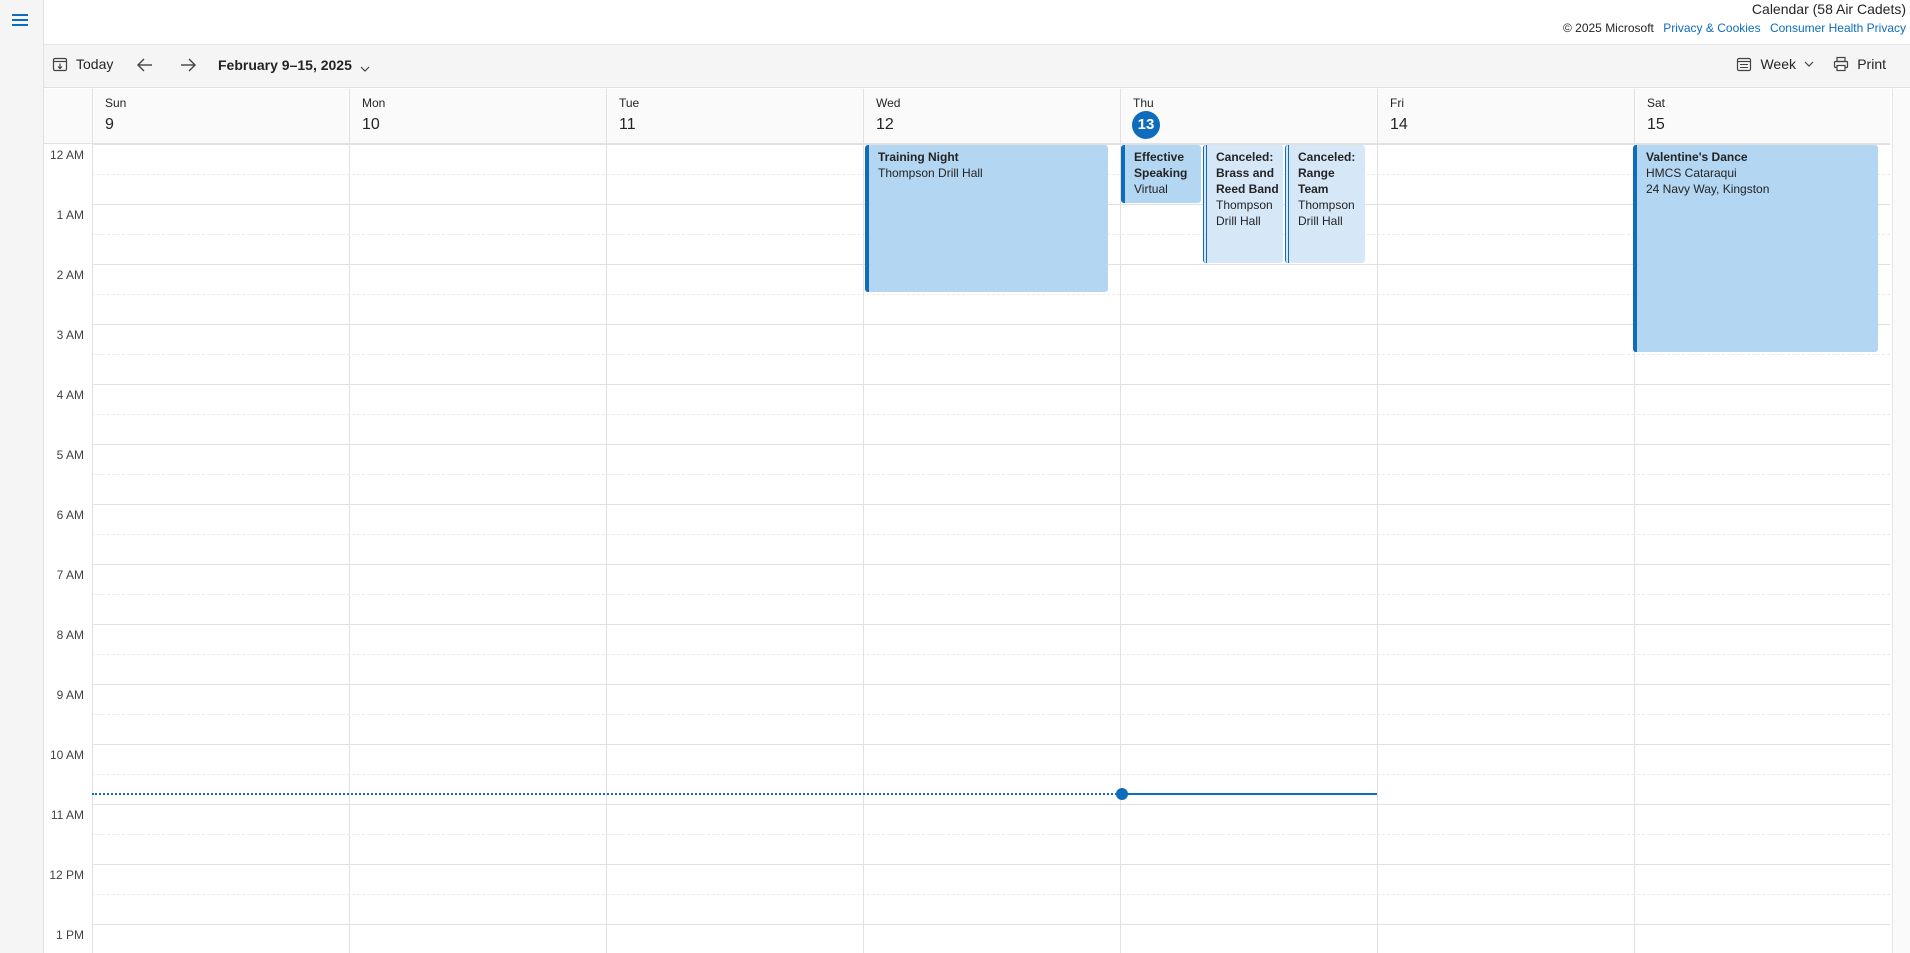  I want to click on print-button: Print, so click(1859, 64).